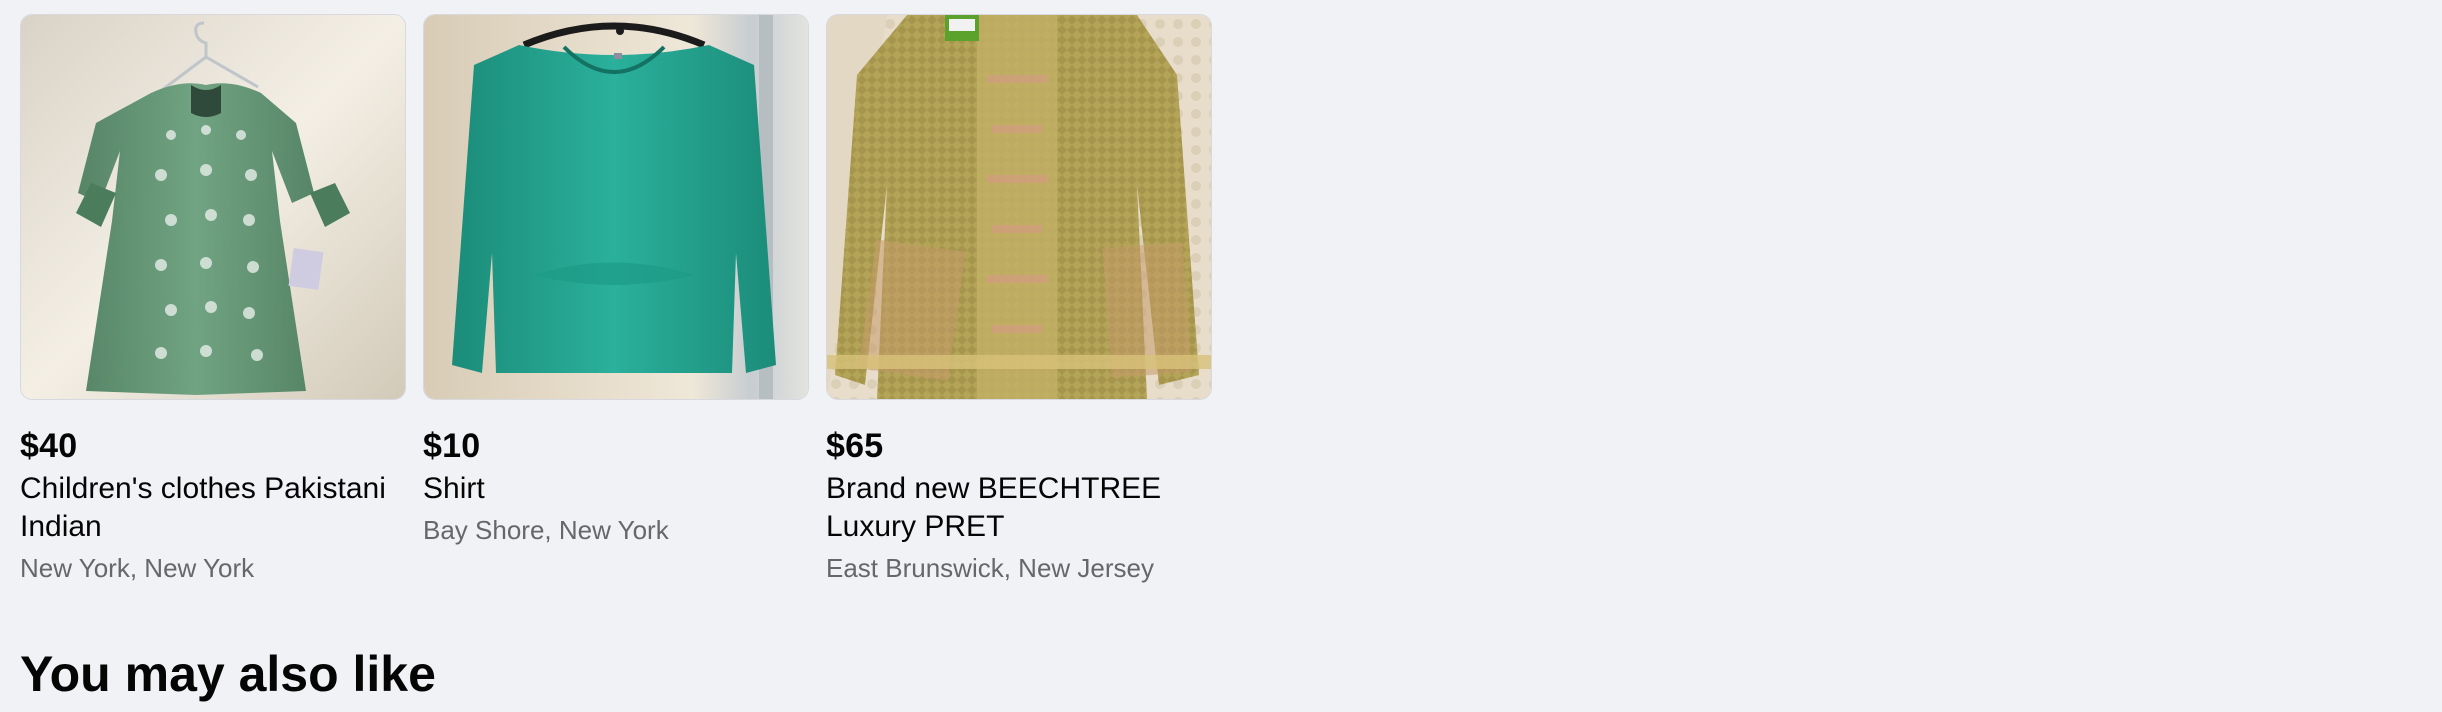 Image resolution: width=2442 pixels, height=712 pixels. I want to click on green-dress-photo, so click(213, 207).